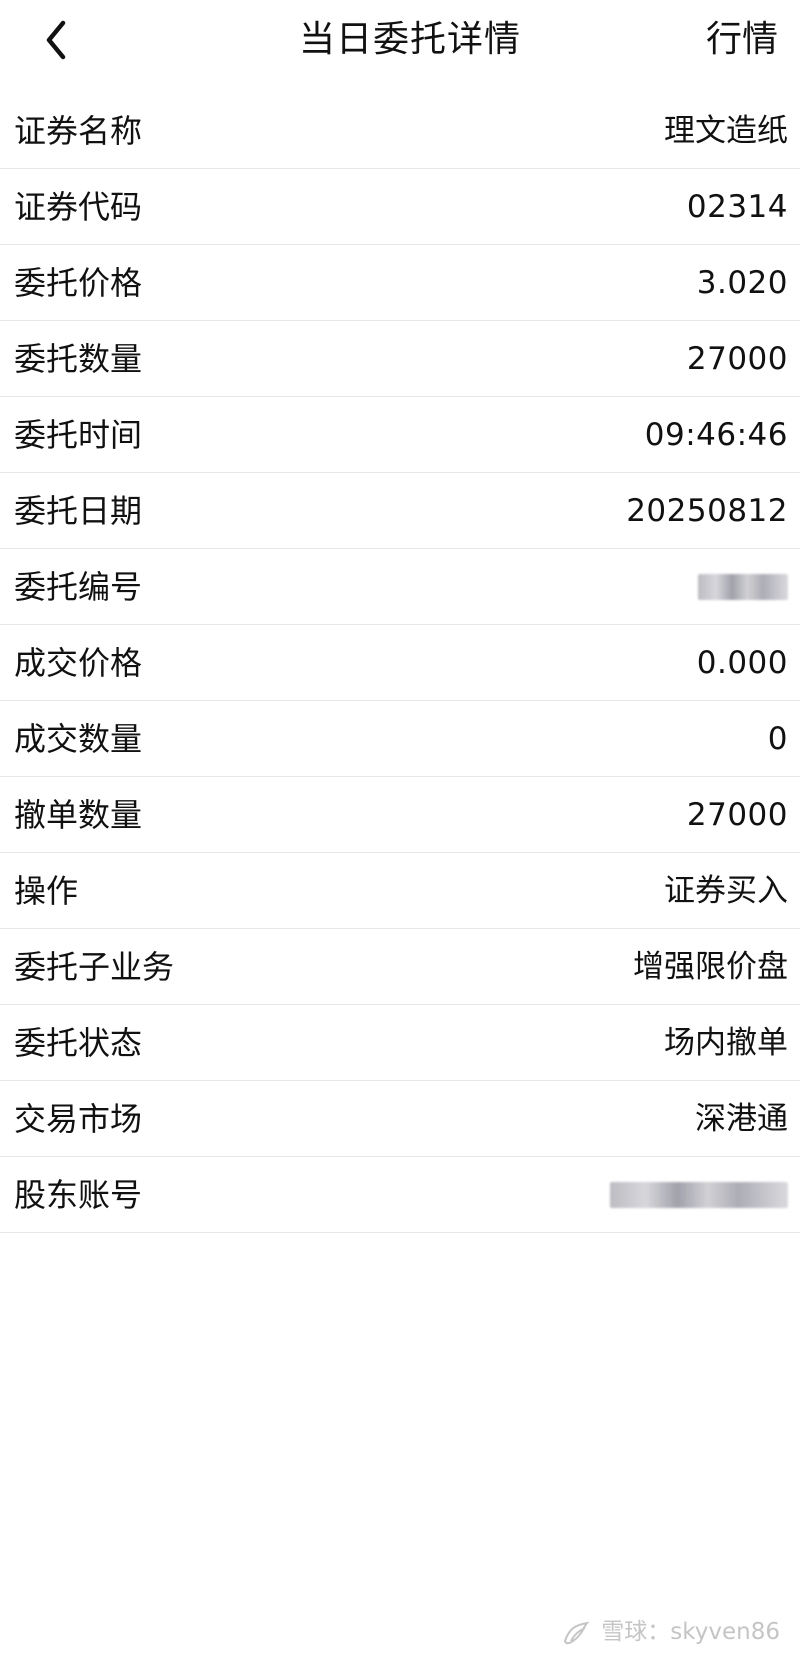  I want to click on detail-row-cancel-quantity: 撤单数量 27000, so click(400, 815).